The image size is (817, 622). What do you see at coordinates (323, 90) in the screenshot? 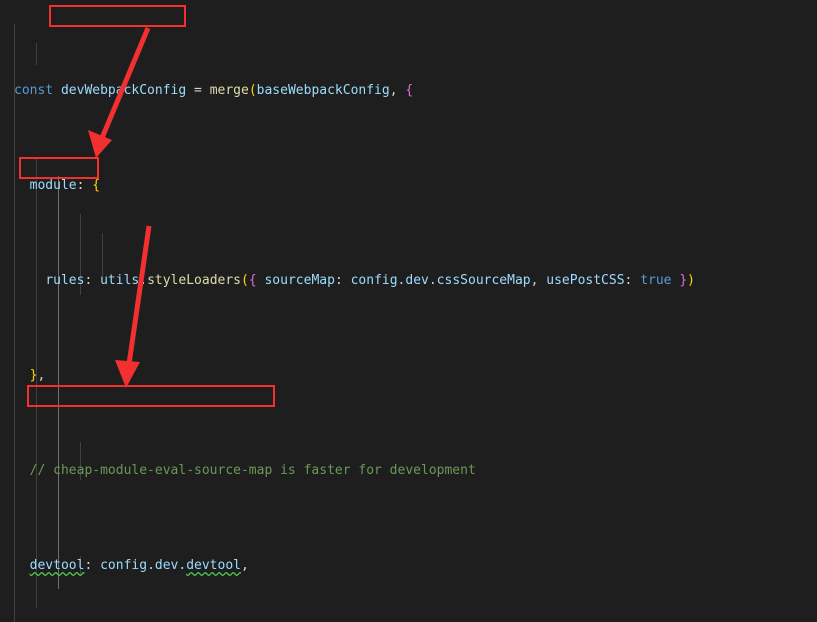
I see `identifier-baseWebpackConfig: baseWebpackConfig` at bounding box center [323, 90].